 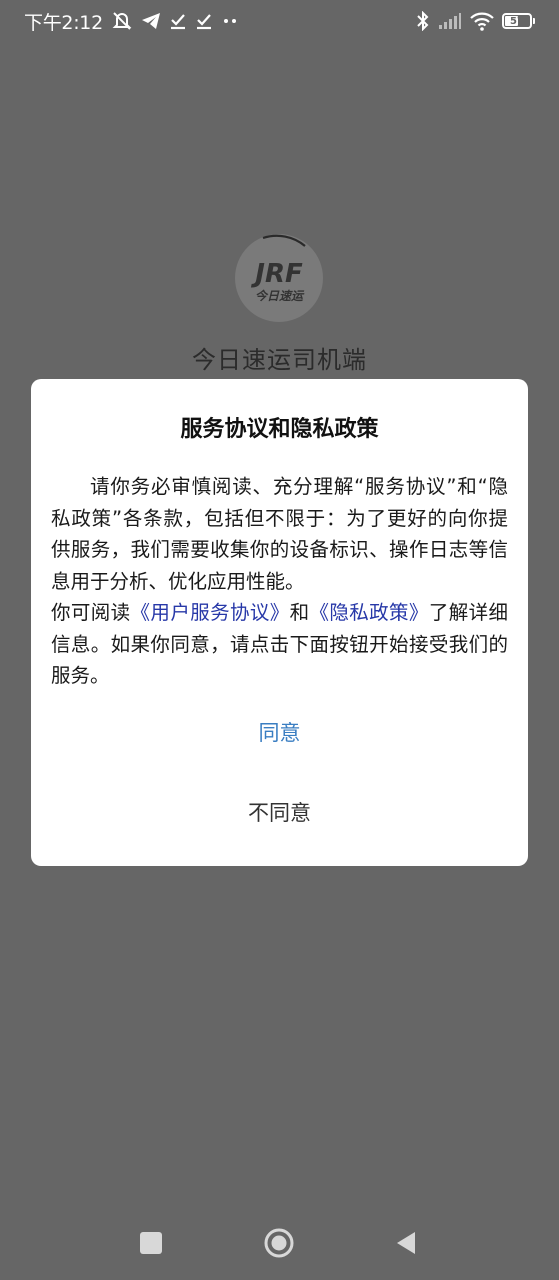 I want to click on recents-square-icon, so click(x=151, y=1243).